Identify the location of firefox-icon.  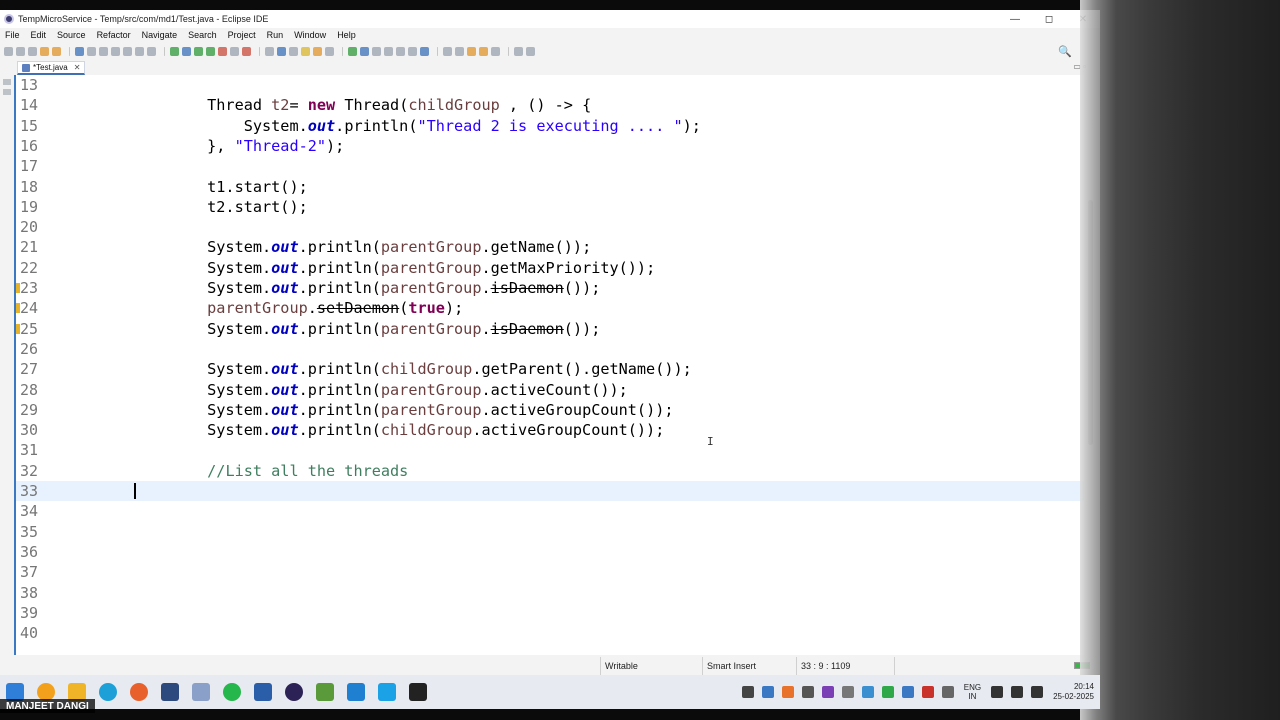
(139, 692).